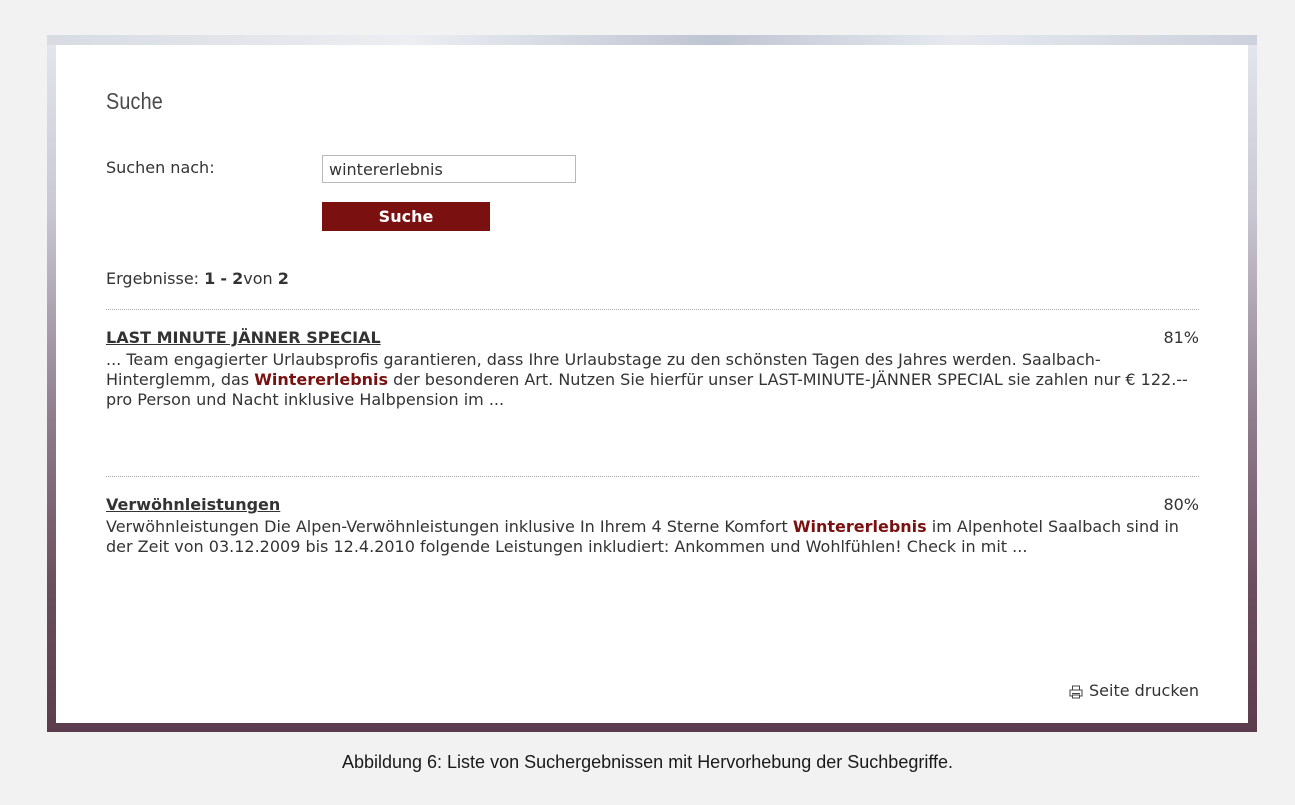  What do you see at coordinates (1144, 690) in the screenshot?
I see `print-page-label: Seite drucken` at bounding box center [1144, 690].